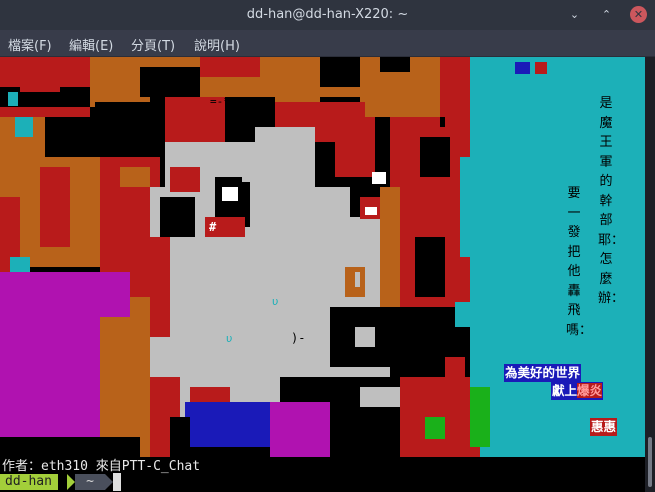 This screenshot has width=655, height=492. What do you see at coordinates (611, 201) in the screenshot?
I see `art-vertical-text-right: 是魔王軍的幹部耶：怎麼辦：` at bounding box center [611, 201].